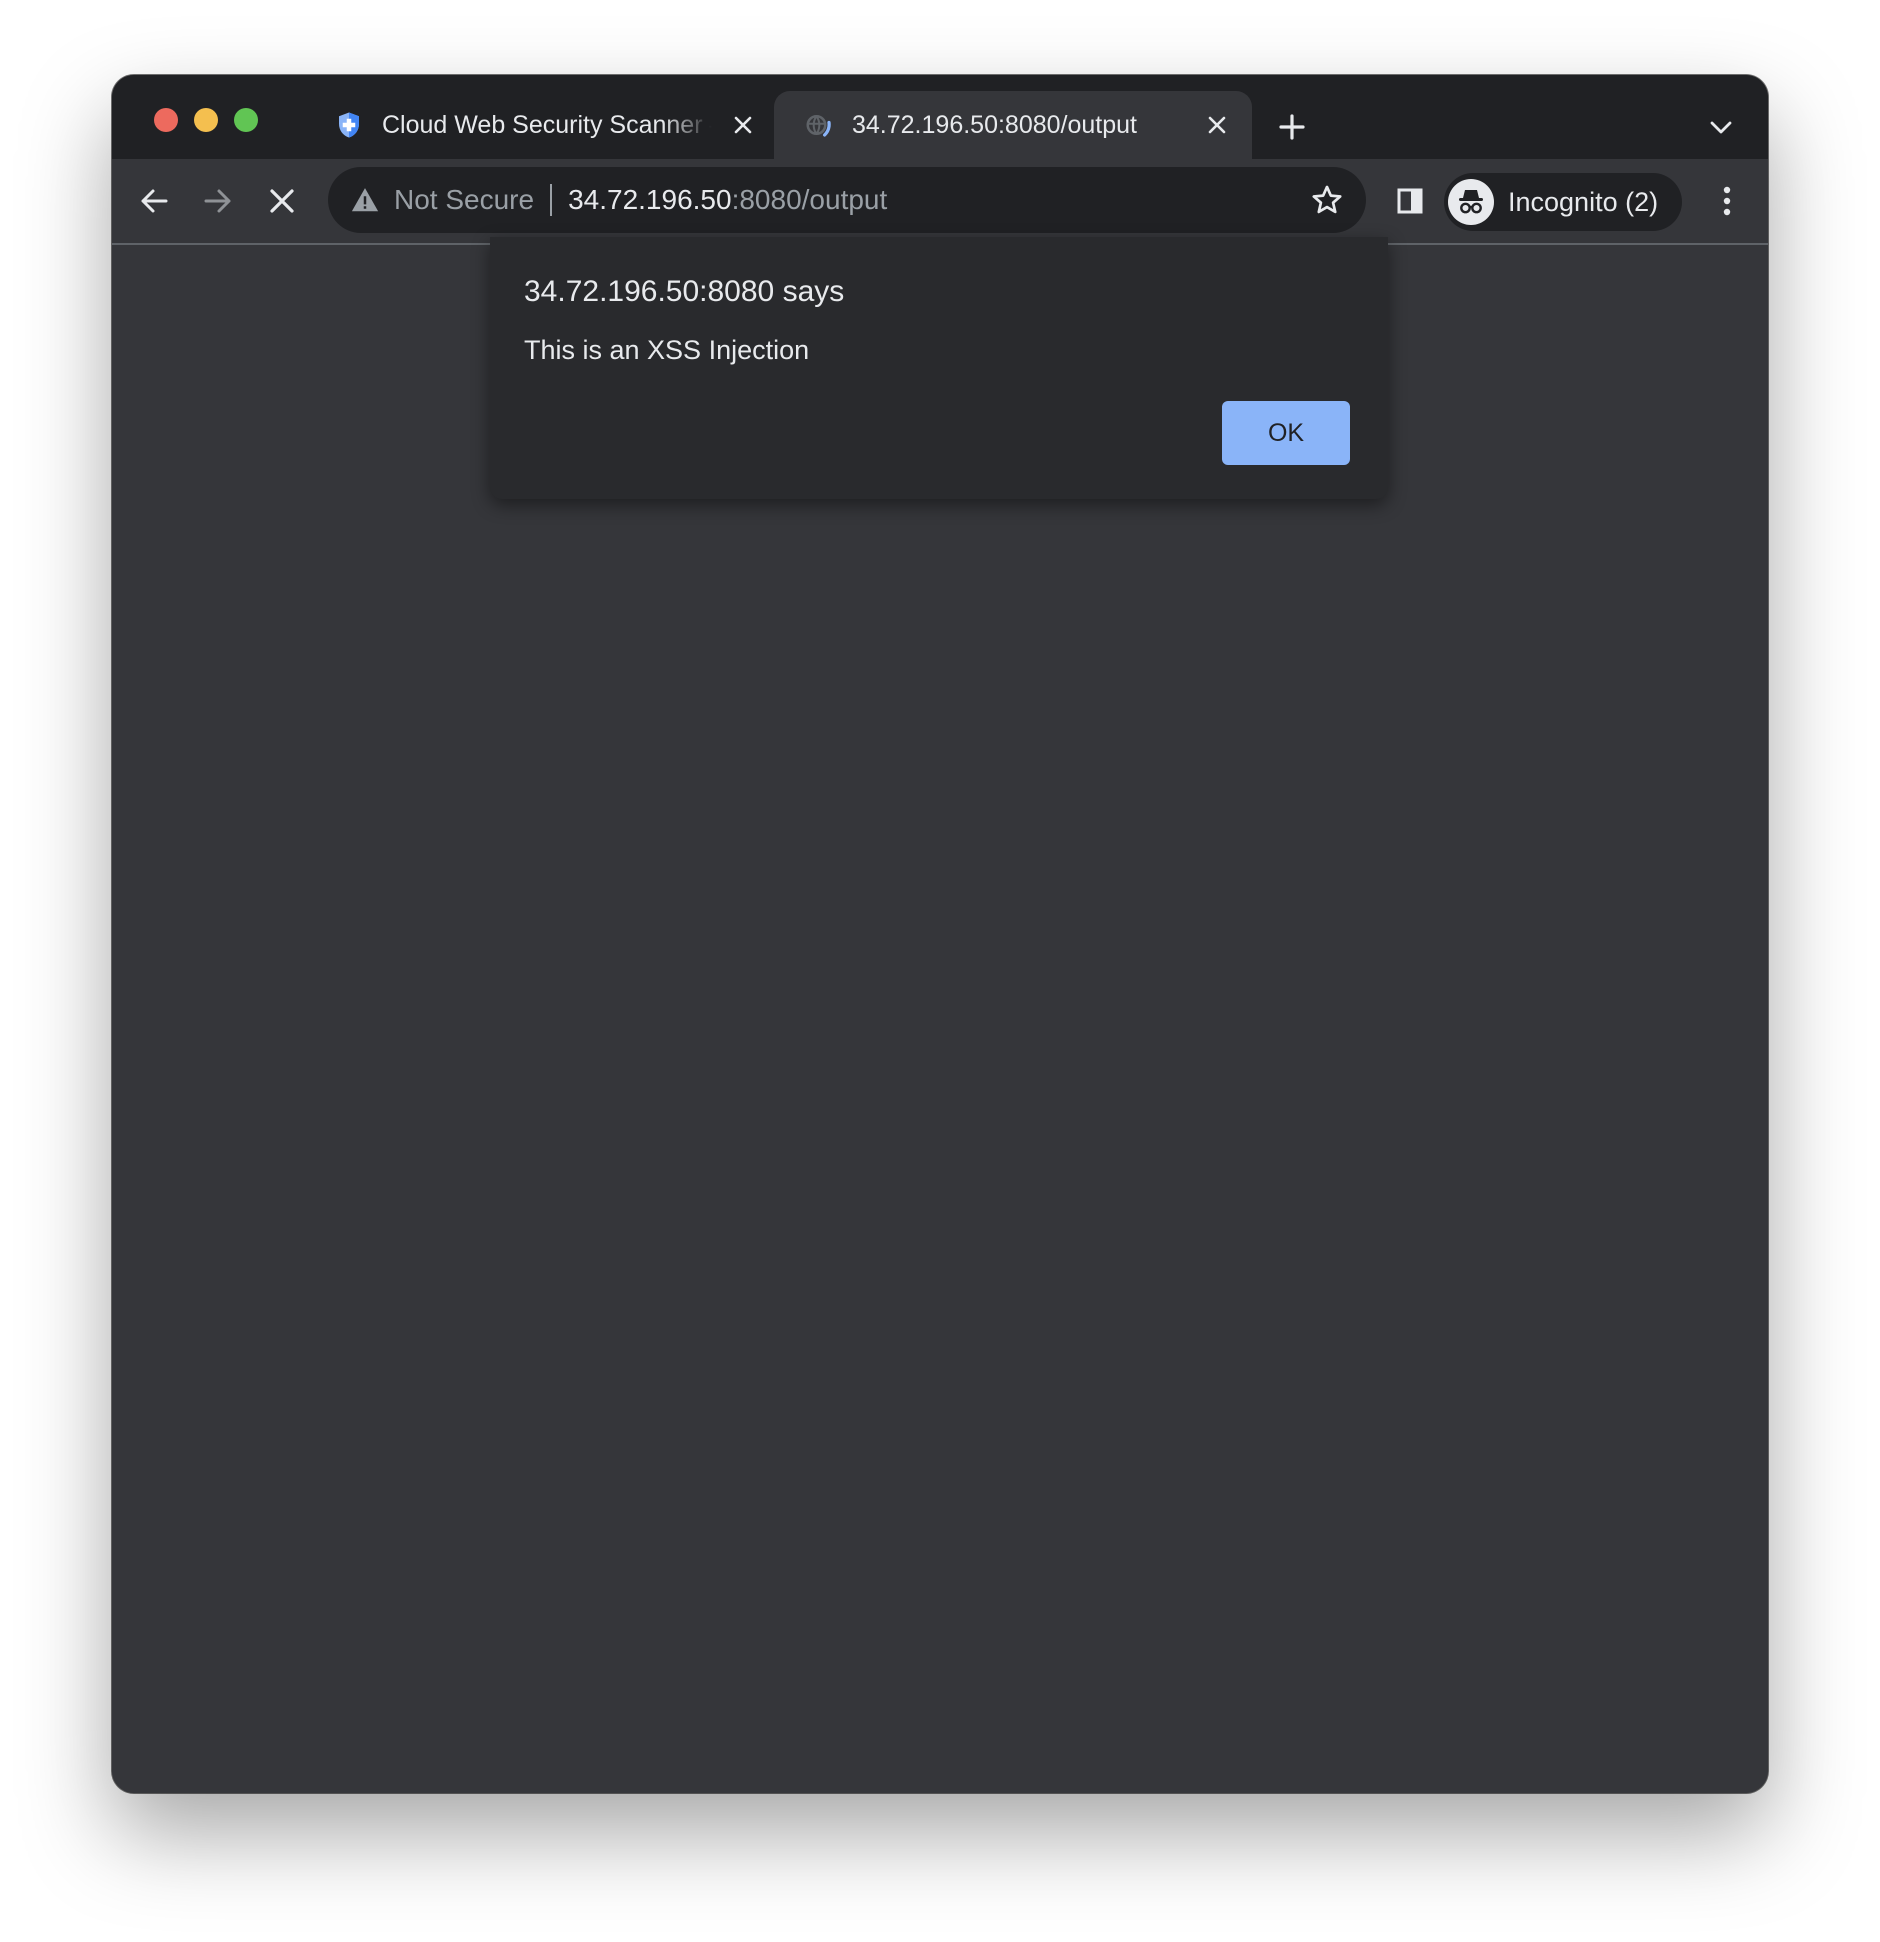  What do you see at coordinates (667, 350) in the screenshot?
I see `dialog-message: This is an XSS Injection` at bounding box center [667, 350].